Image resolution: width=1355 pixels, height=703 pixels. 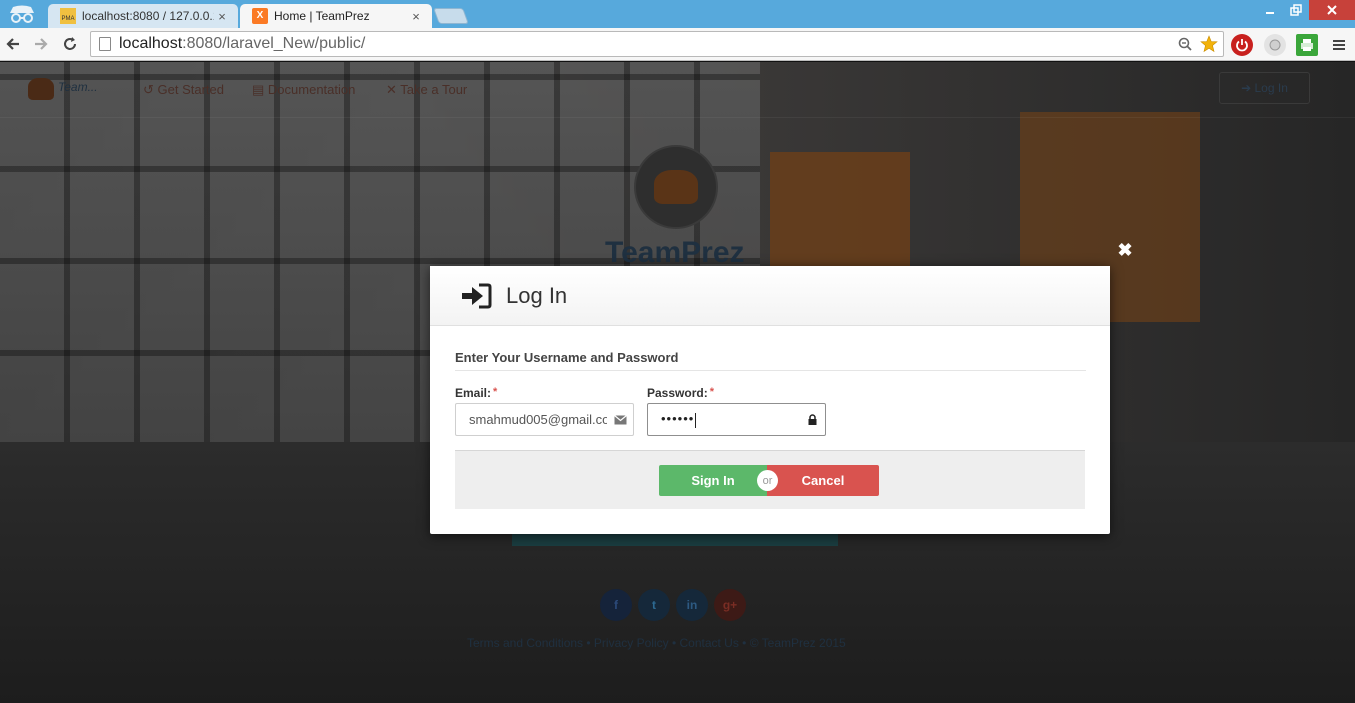 What do you see at coordinates (105, 44) in the screenshot?
I see `page-icon` at bounding box center [105, 44].